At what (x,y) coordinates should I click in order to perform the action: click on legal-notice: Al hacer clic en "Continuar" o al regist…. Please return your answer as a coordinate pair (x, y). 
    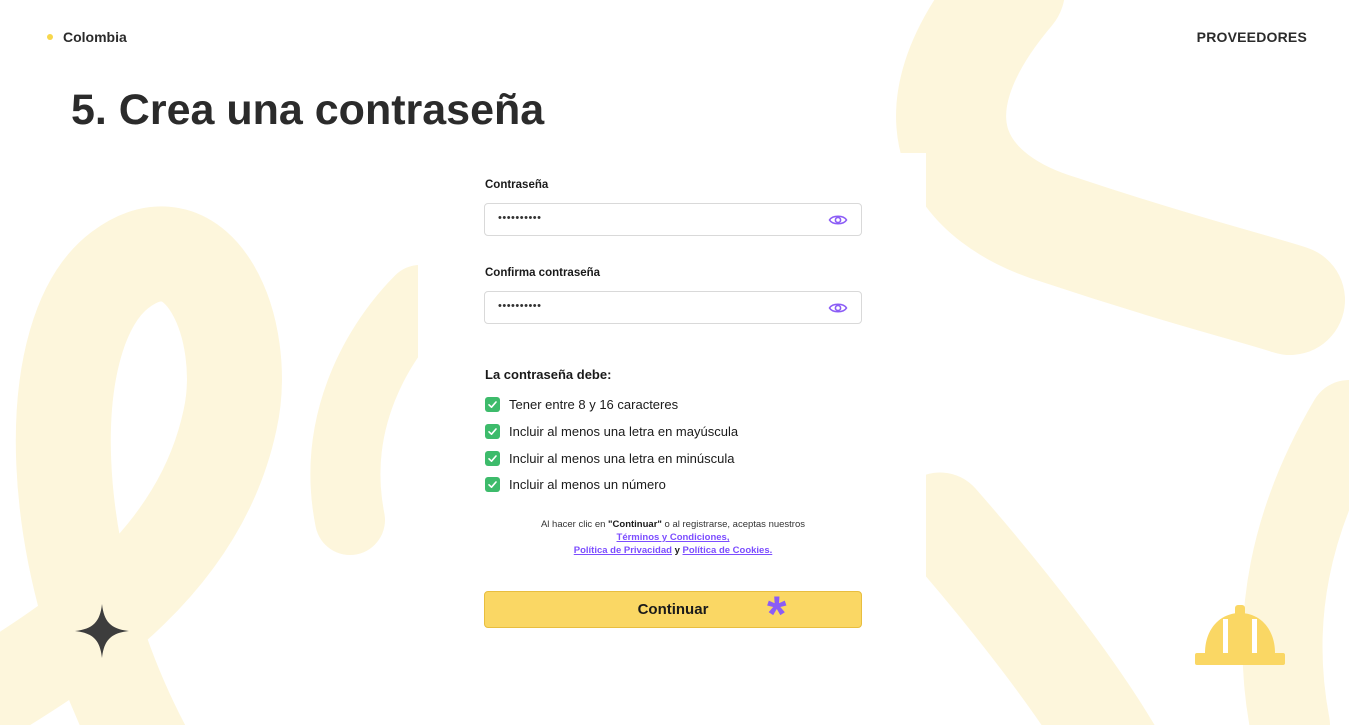
    Looking at the image, I should click on (673, 537).